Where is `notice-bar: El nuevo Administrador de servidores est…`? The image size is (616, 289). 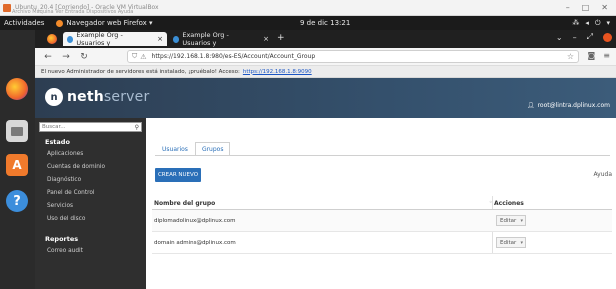 notice-bar: El nuevo Administrador de servidores est… is located at coordinates (325, 72).